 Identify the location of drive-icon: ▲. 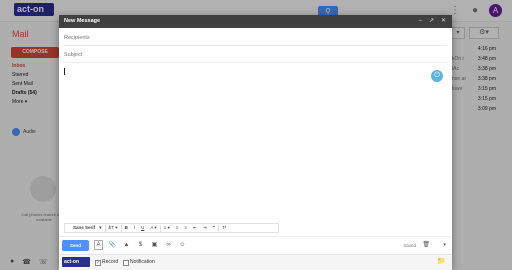
(126, 245).